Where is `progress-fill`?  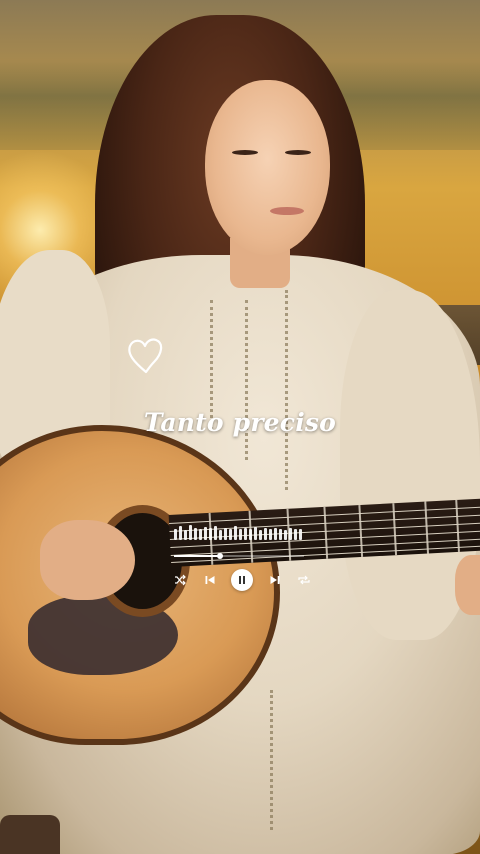 progress-fill is located at coordinates (197, 556).